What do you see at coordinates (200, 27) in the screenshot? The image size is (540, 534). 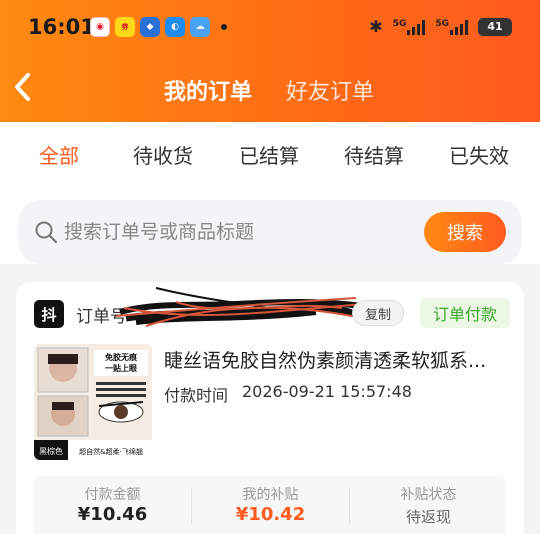 I see `cloud-app-icon: ☁` at bounding box center [200, 27].